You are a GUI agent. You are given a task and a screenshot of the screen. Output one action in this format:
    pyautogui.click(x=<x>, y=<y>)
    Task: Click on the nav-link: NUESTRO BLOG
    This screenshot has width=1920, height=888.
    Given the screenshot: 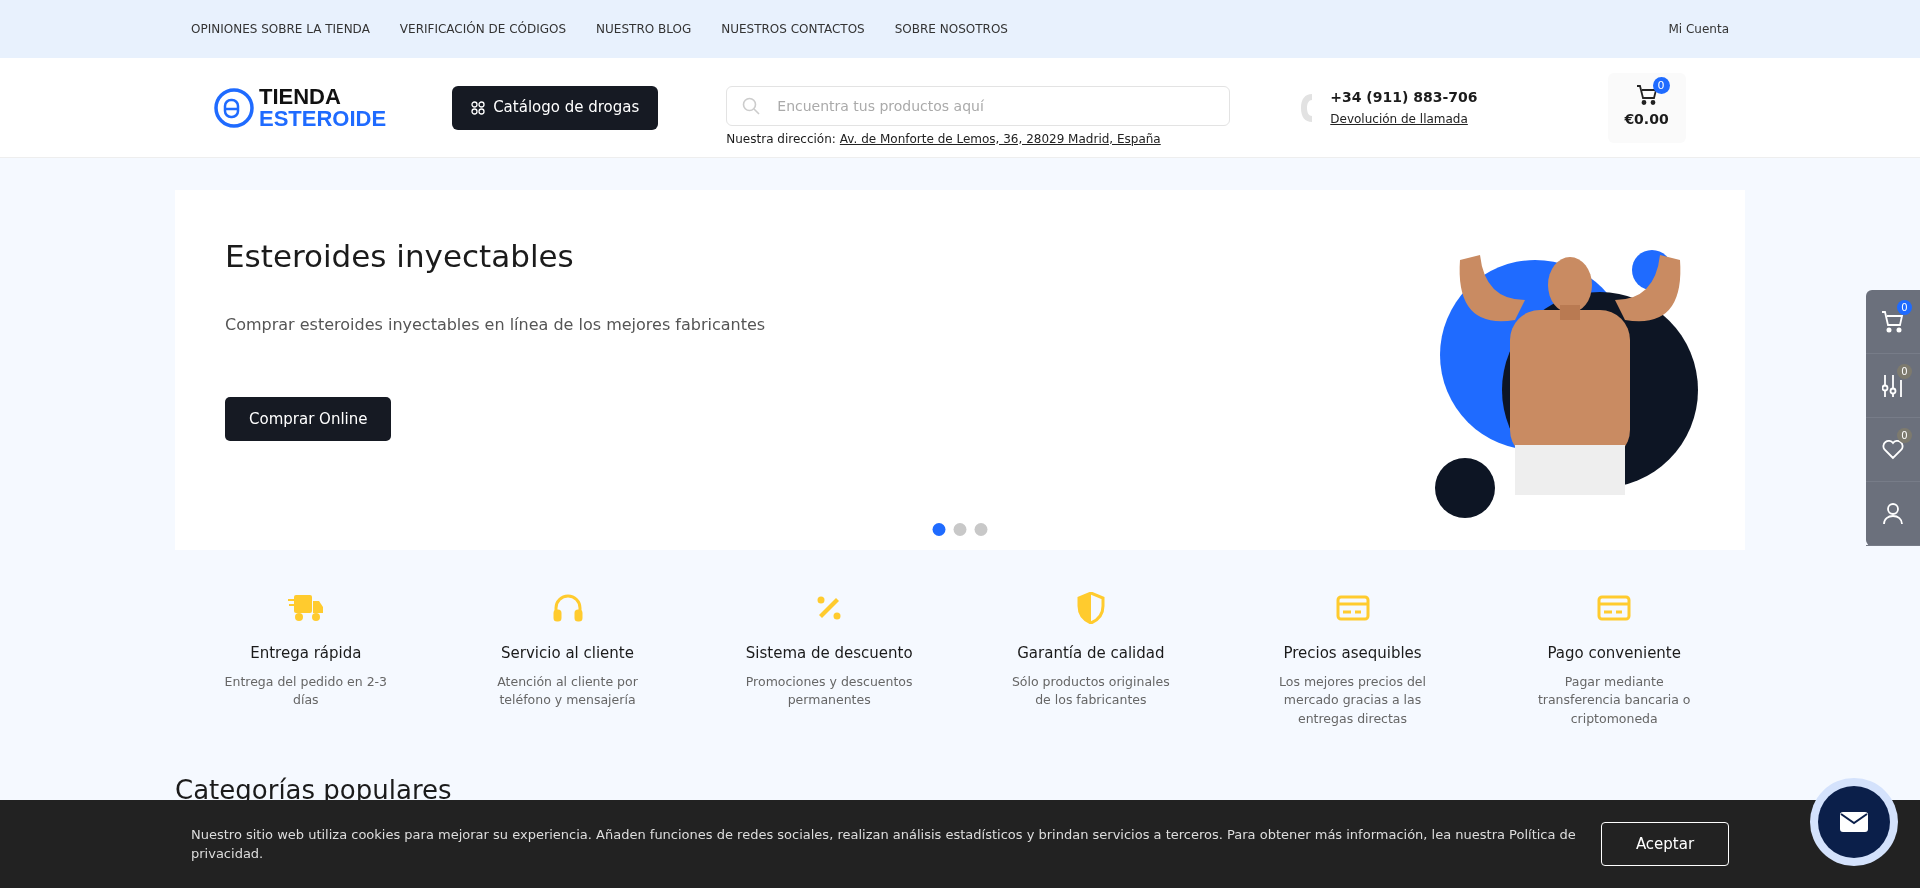 What is the action you would take?
    pyautogui.click(x=644, y=29)
    